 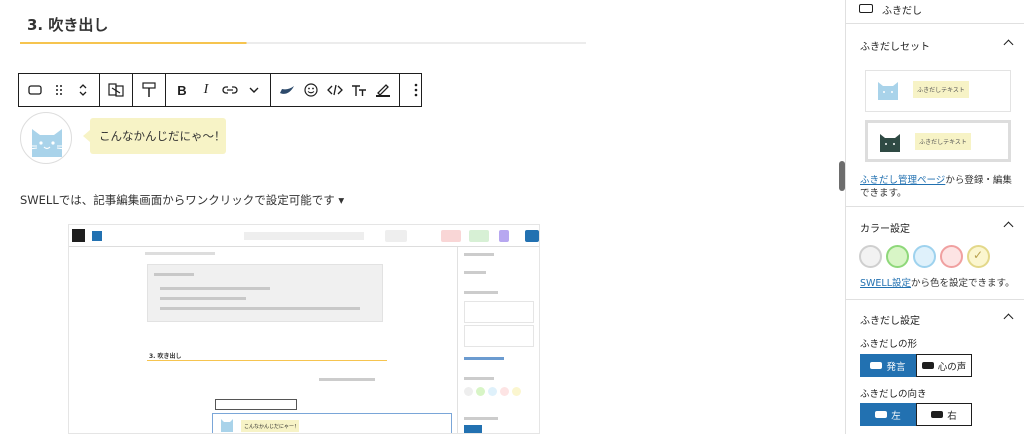 What do you see at coordinates (254, 90) in the screenshot?
I see `chevron-down-icon` at bounding box center [254, 90].